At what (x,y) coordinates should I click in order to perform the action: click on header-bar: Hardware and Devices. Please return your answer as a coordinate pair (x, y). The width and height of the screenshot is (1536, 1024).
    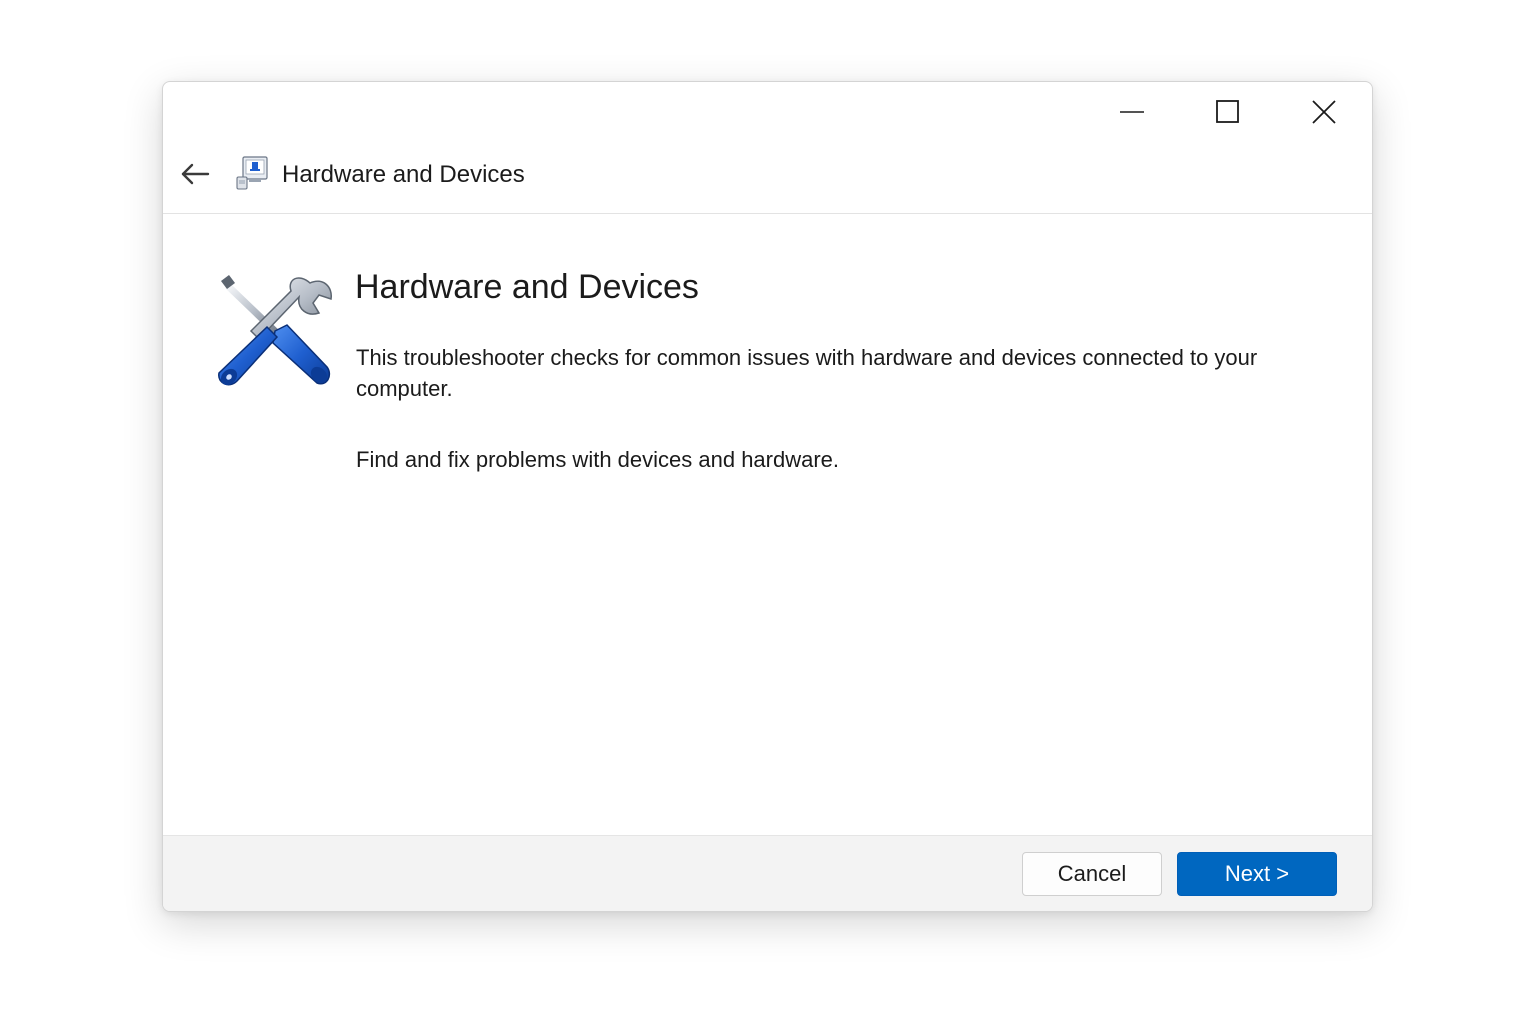
    Looking at the image, I should click on (767, 178).